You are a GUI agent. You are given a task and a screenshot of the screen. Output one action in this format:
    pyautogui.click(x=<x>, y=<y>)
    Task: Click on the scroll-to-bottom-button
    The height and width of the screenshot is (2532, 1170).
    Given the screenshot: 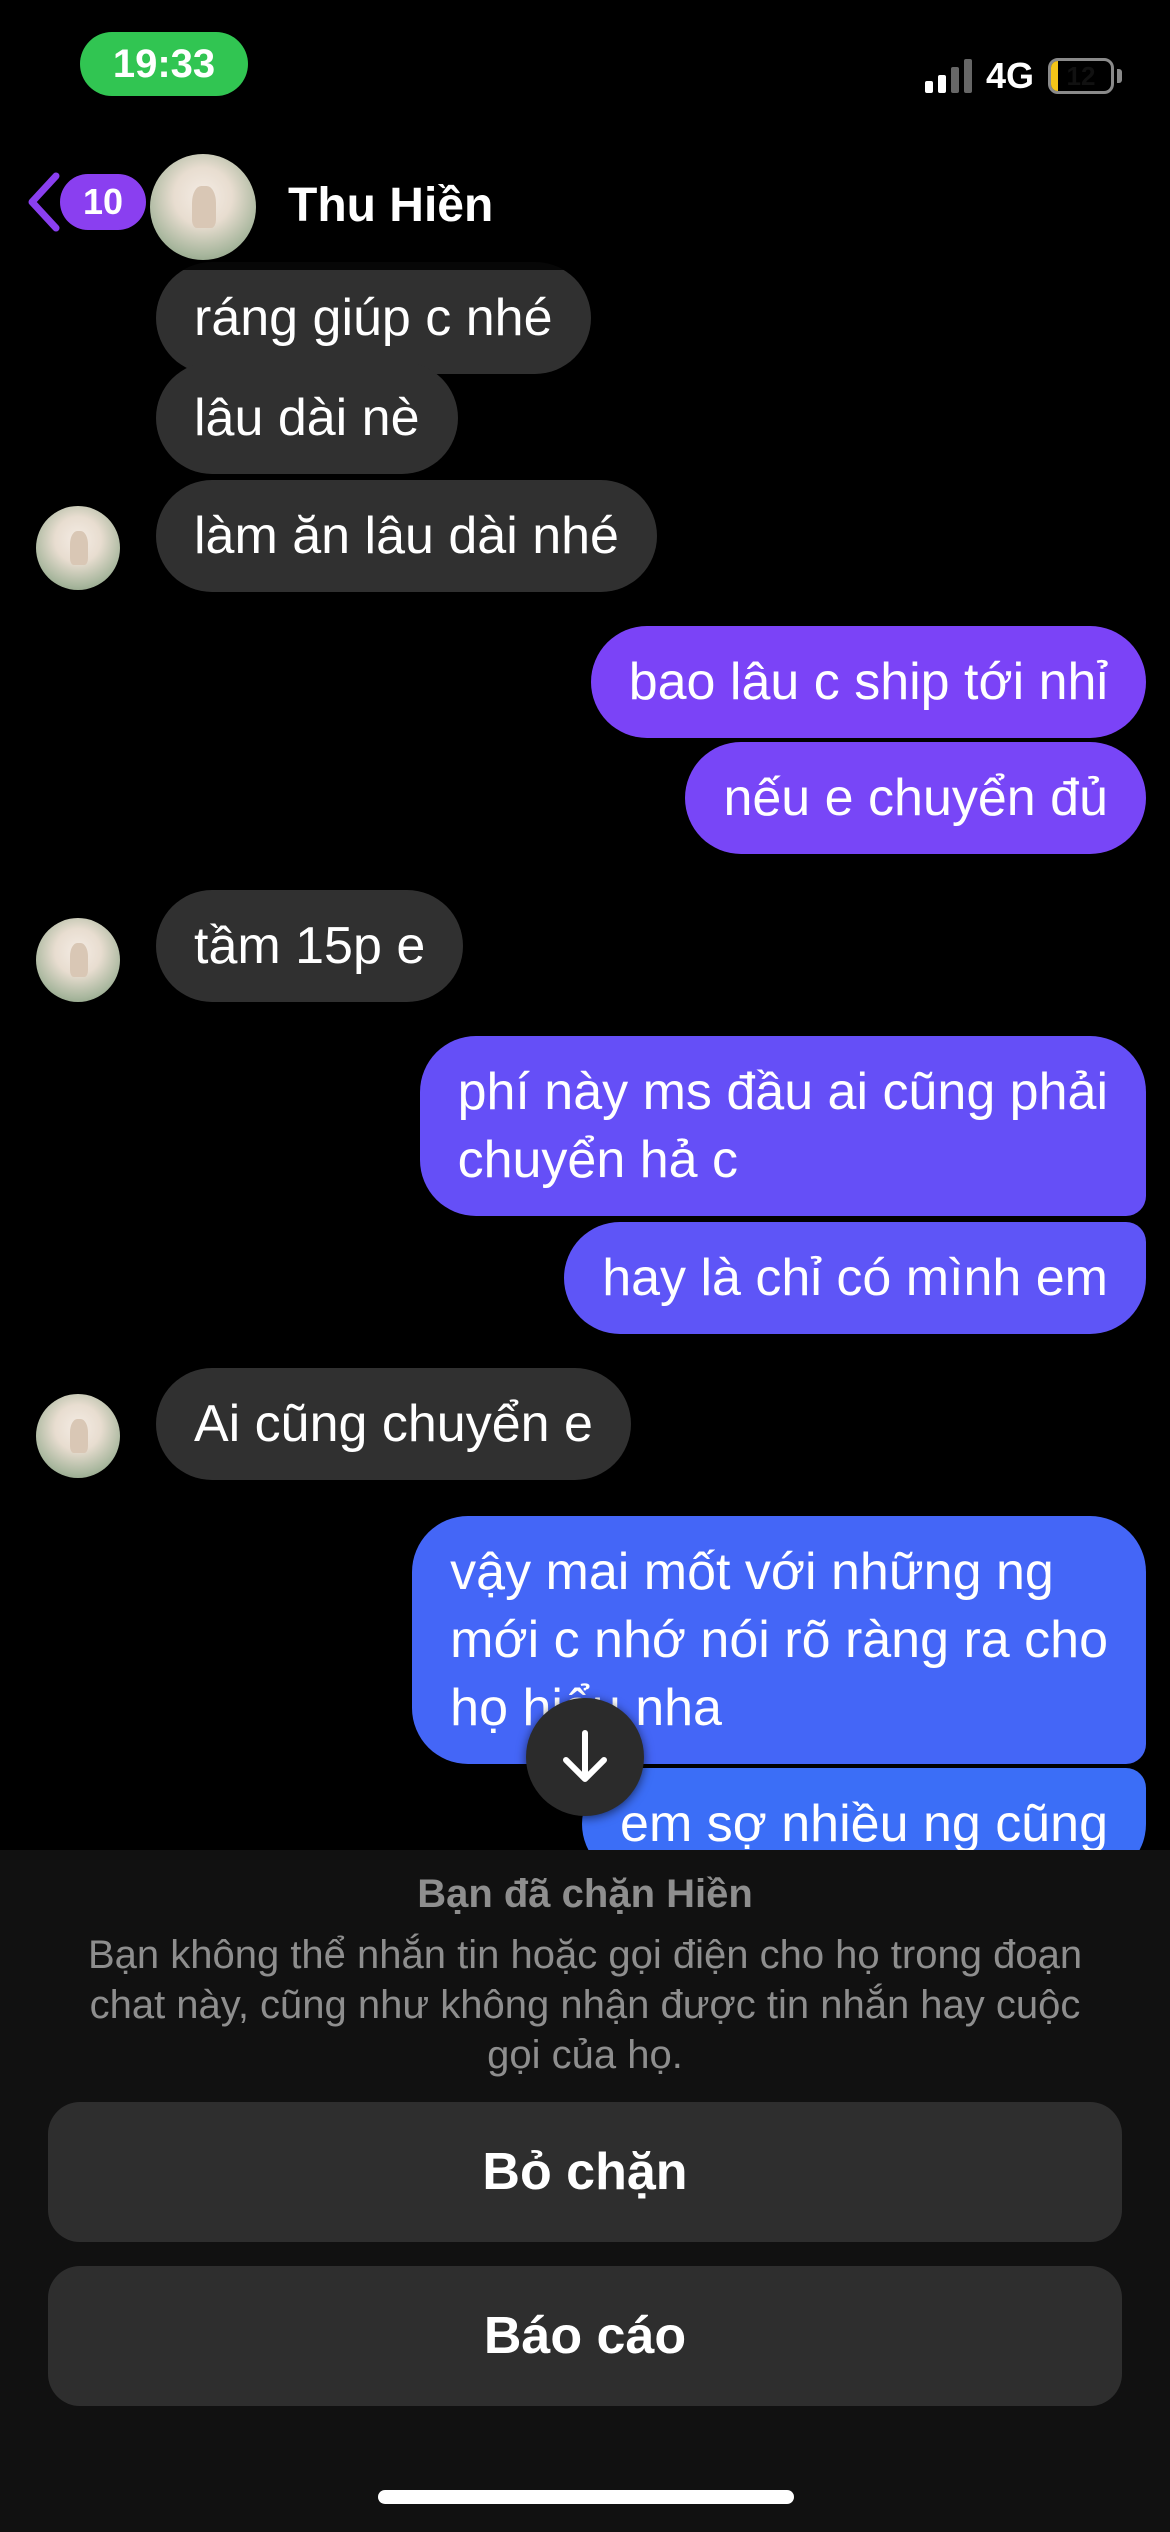 What is the action you would take?
    pyautogui.click(x=585, y=1757)
    